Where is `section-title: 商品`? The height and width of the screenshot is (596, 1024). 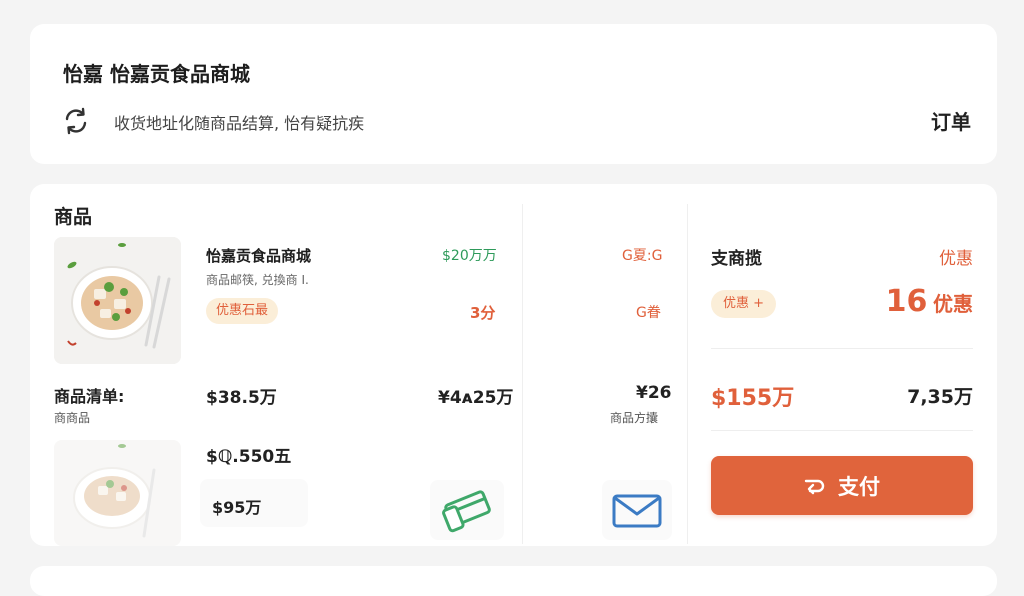 section-title: 商品 is located at coordinates (73, 217).